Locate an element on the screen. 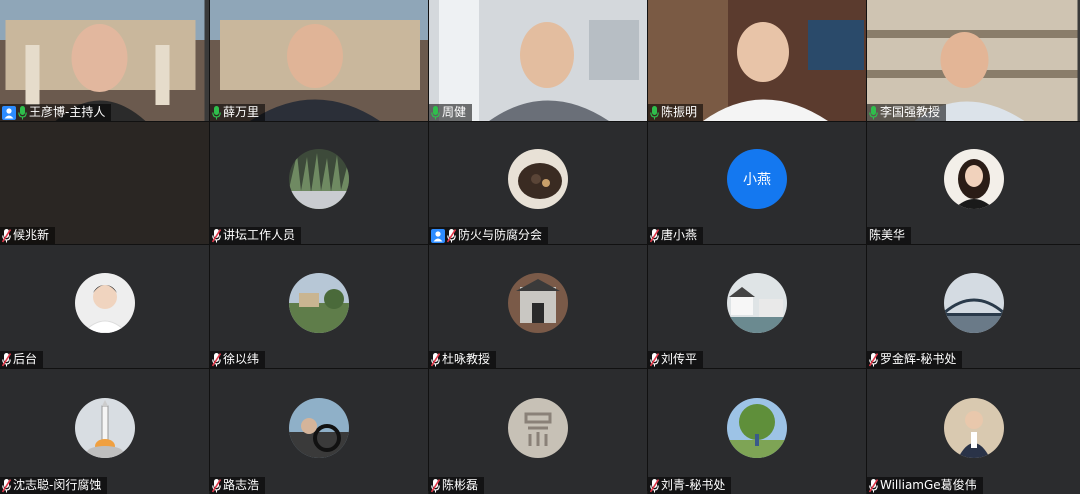  participant-tile: 沈志聪-闵行腐蚀 is located at coordinates (104, 431).